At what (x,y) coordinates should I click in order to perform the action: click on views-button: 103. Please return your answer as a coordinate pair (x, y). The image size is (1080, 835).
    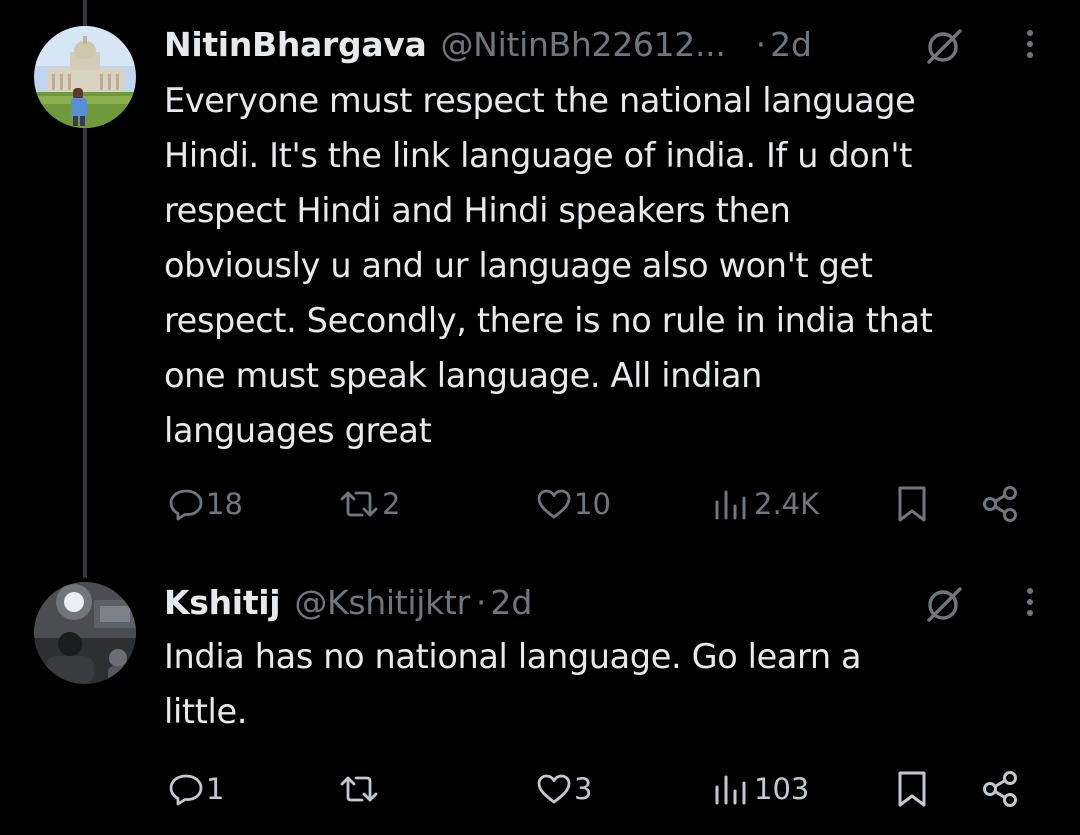
    Looking at the image, I should click on (760, 789).